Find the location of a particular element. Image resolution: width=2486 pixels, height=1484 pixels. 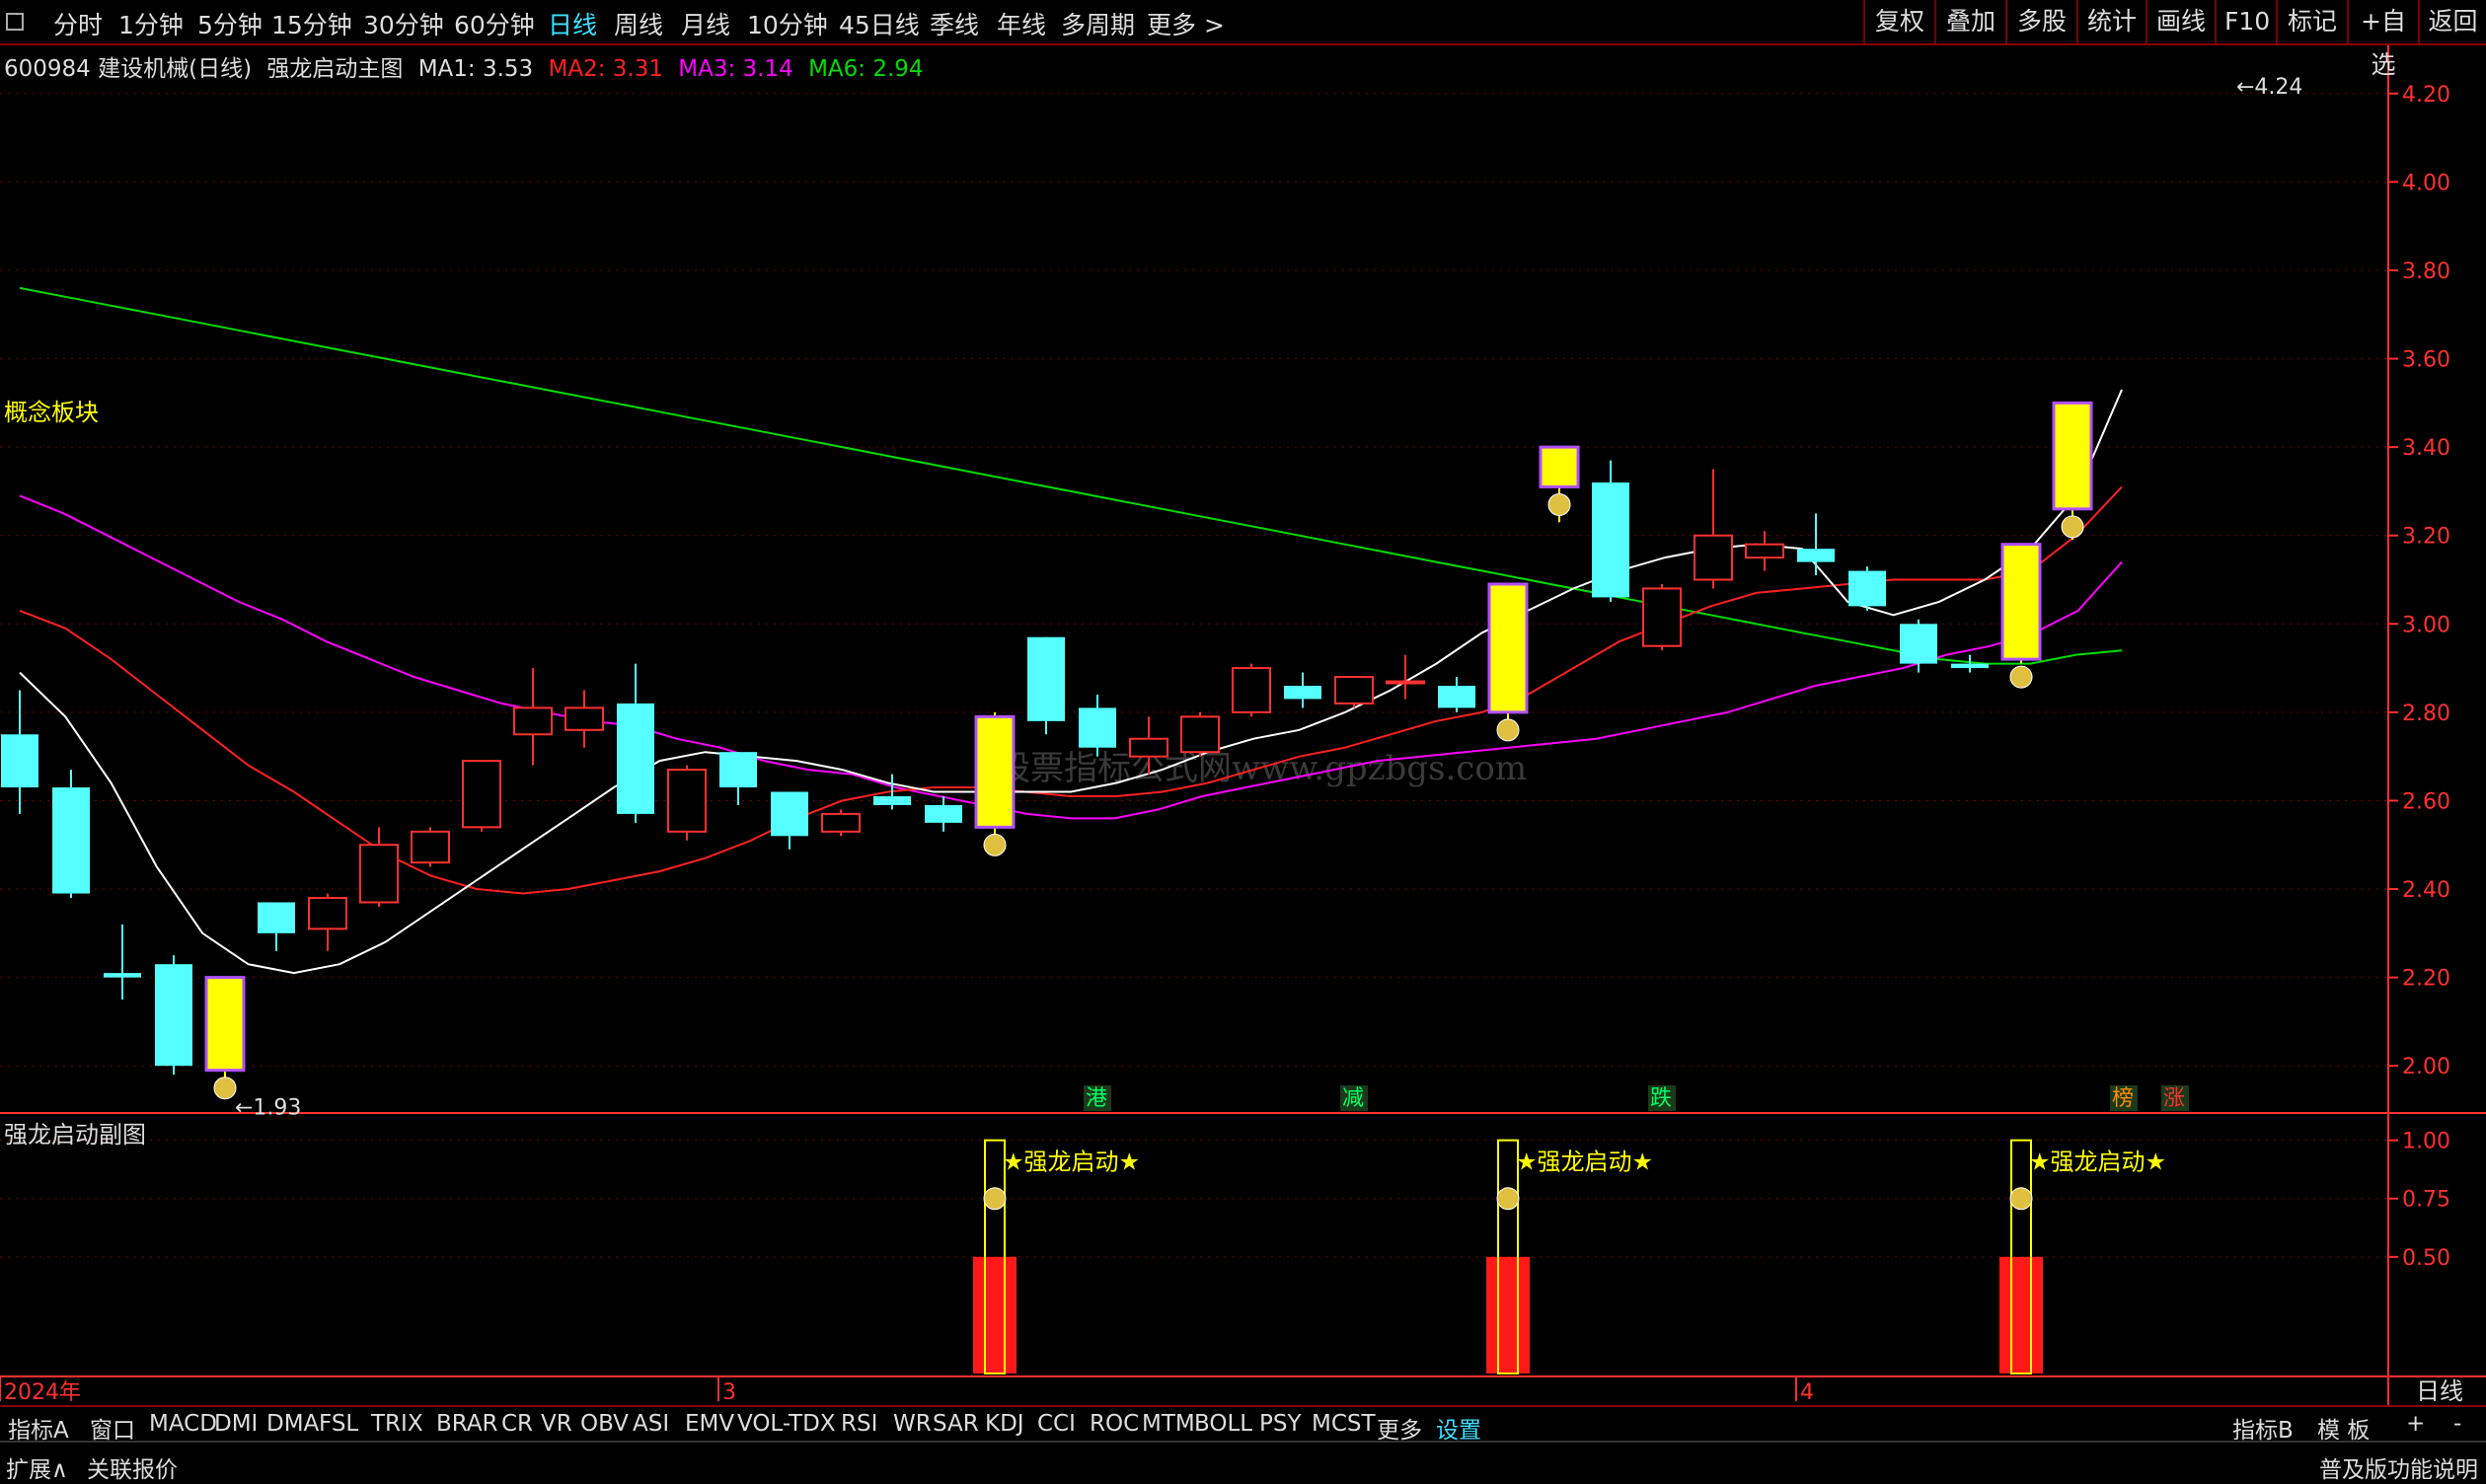

indicator-tab-23: MCST is located at coordinates (1344, 1424).